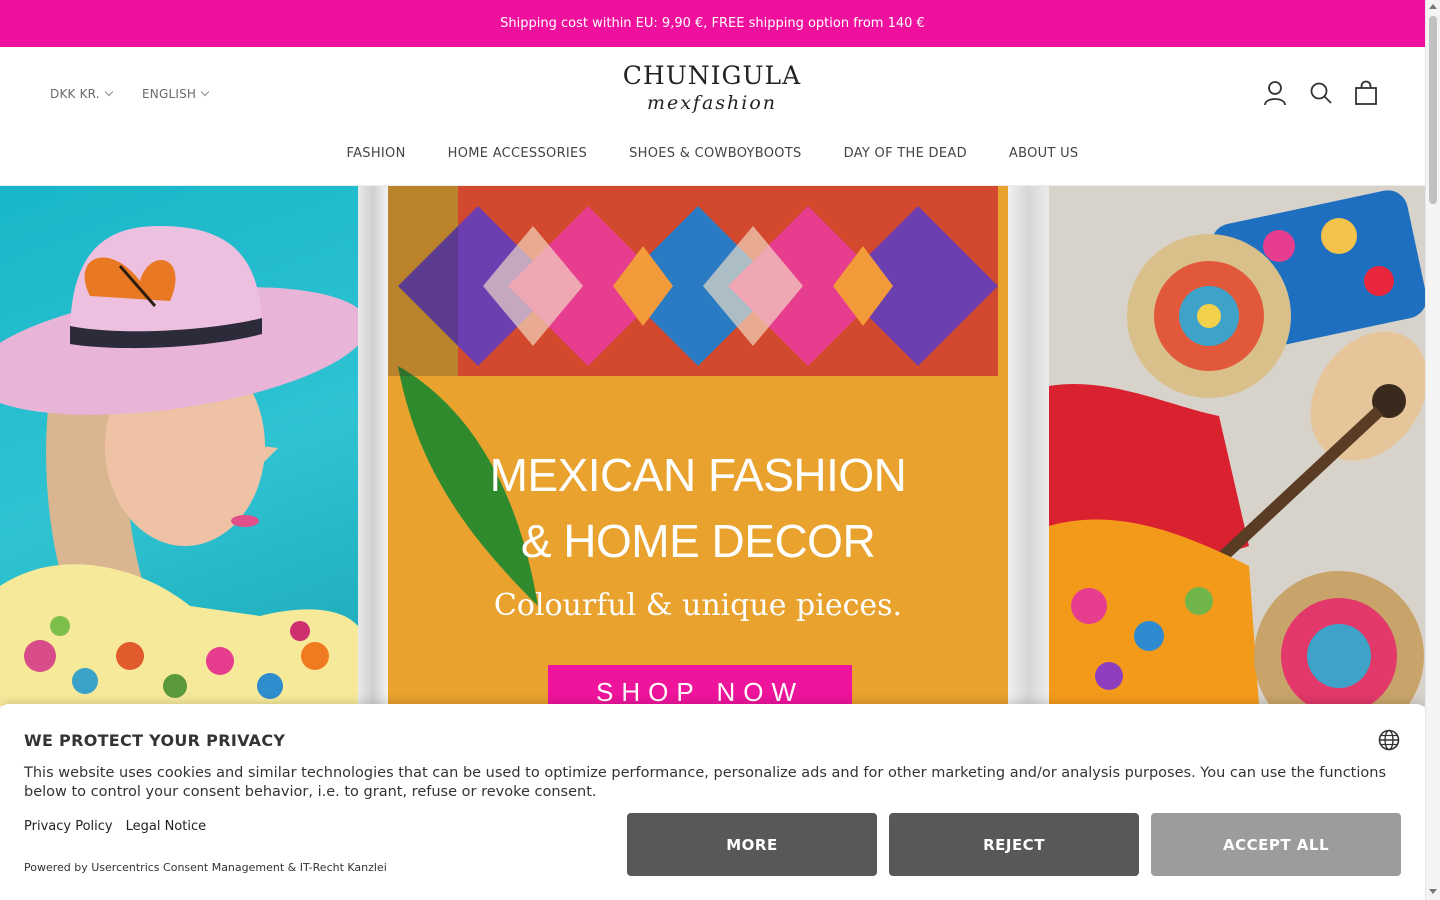 The height and width of the screenshot is (900, 1440). I want to click on nav-item-shoes: SHOES & COWBOYBOOTS, so click(715, 153).